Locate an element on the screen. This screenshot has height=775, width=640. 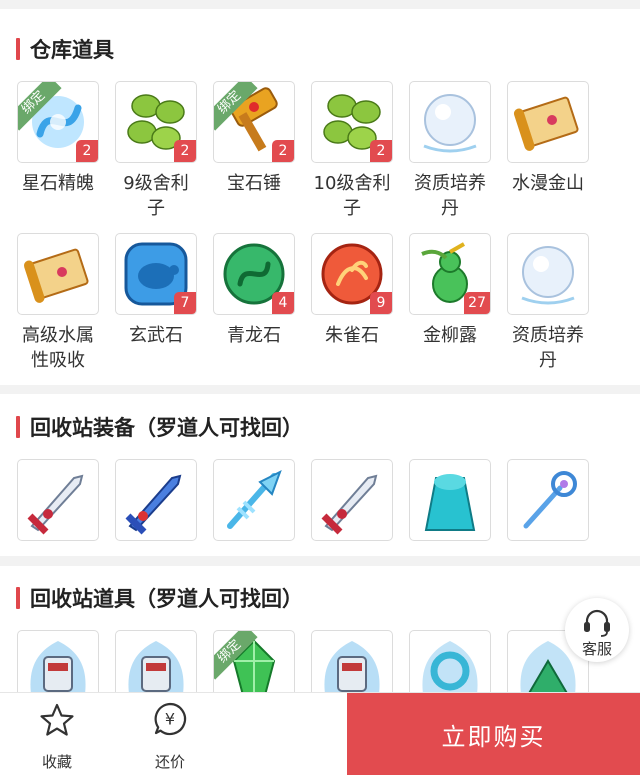
star-icon is located at coordinates (57, 719).